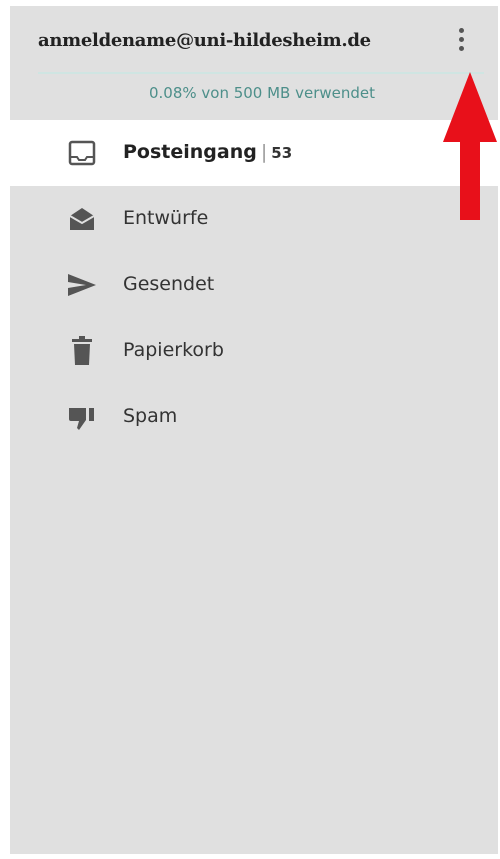  What do you see at coordinates (462, 44) in the screenshot?
I see `overflow-menu-icon` at bounding box center [462, 44].